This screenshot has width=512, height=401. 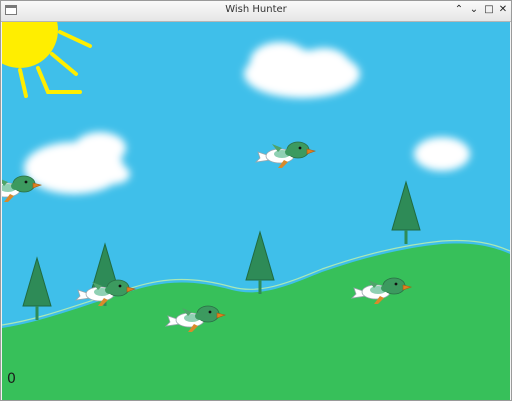 I want to click on cloud-icon, so click(x=442, y=154).